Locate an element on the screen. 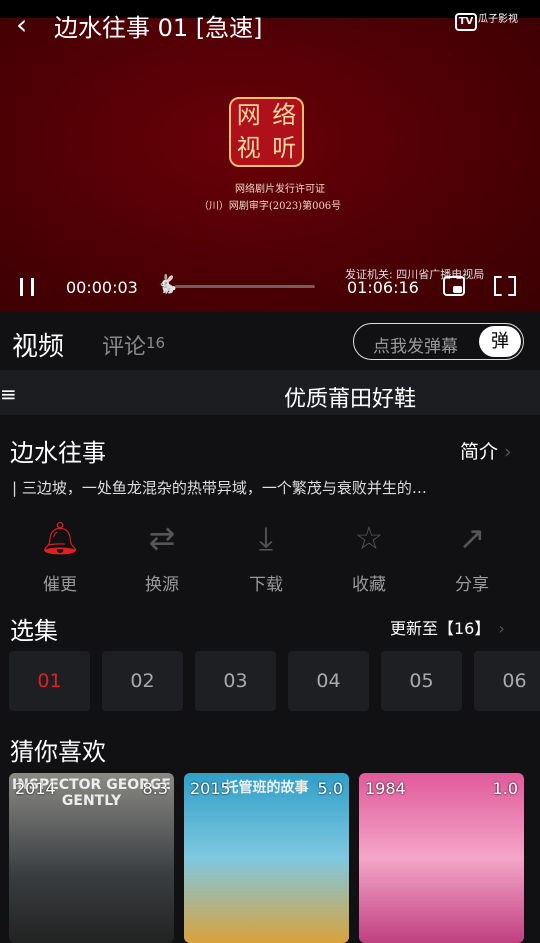  danmaku-toggle: 弹 is located at coordinates (500, 341).